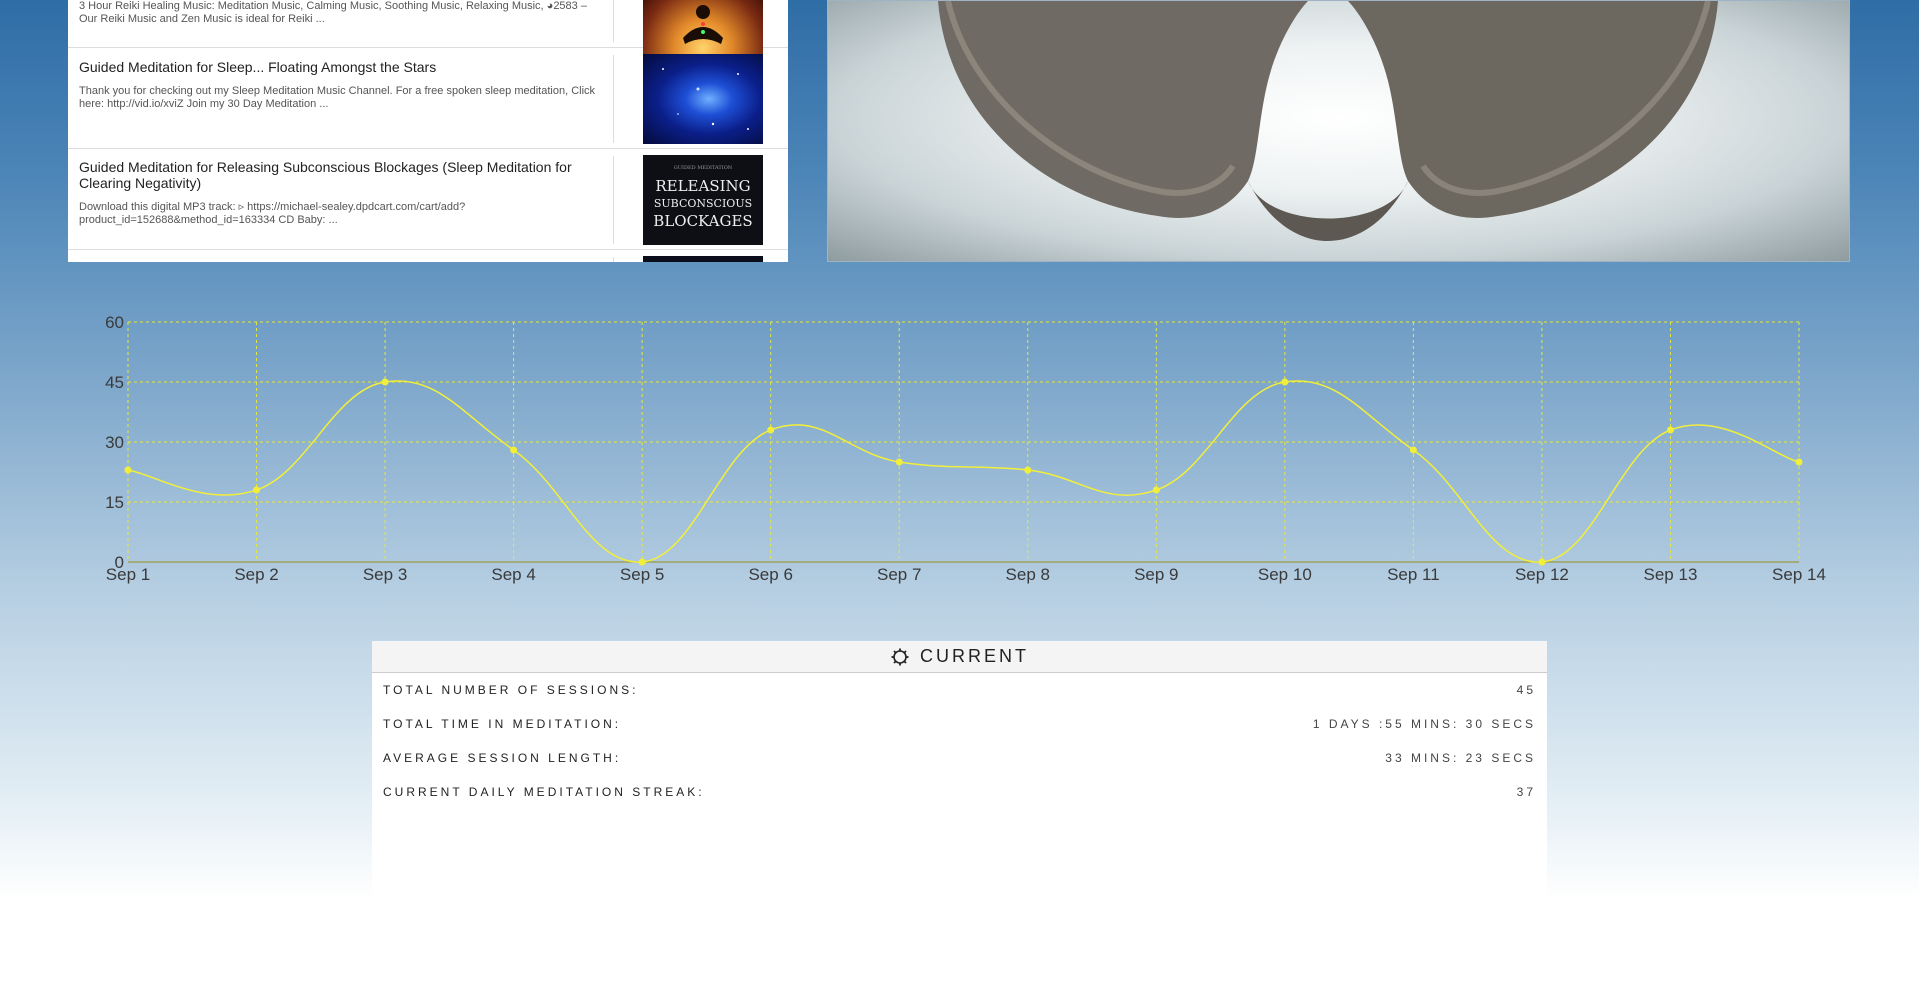 This screenshot has height=982, width=1919. What do you see at coordinates (959, 690) in the screenshot?
I see `stat-row-sessions: TOTAL NUMBER OF SESSIONS: 45` at bounding box center [959, 690].